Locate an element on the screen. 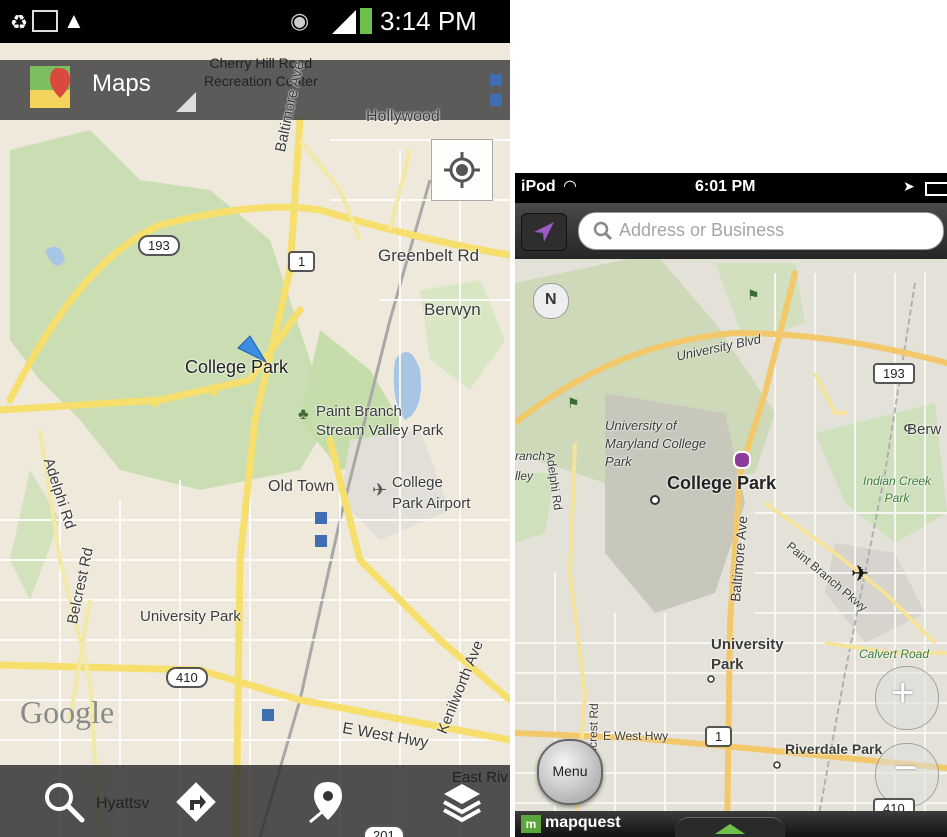 The width and height of the screenshot is (947, 837). compass-north: N is located at coordinates (551, 299).